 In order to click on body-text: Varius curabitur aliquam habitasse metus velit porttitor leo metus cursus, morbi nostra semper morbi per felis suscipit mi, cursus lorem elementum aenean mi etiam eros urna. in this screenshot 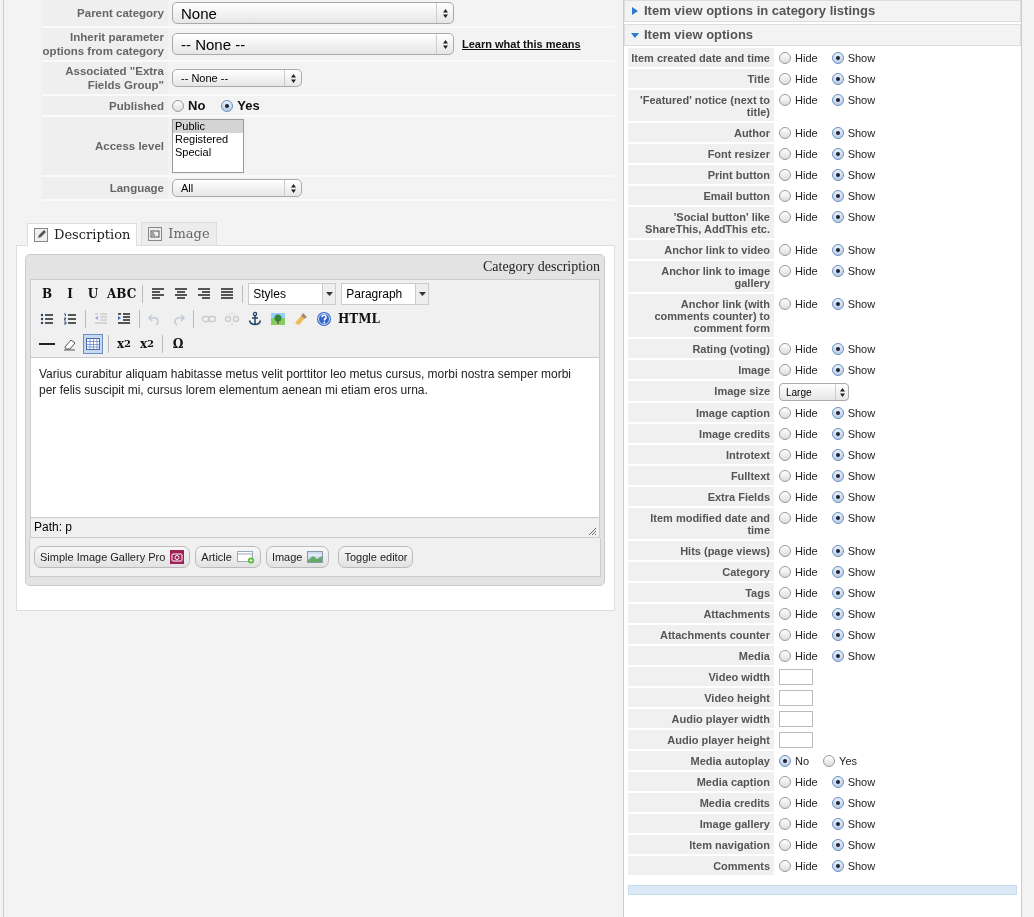, I will do `click(305, 382)`.